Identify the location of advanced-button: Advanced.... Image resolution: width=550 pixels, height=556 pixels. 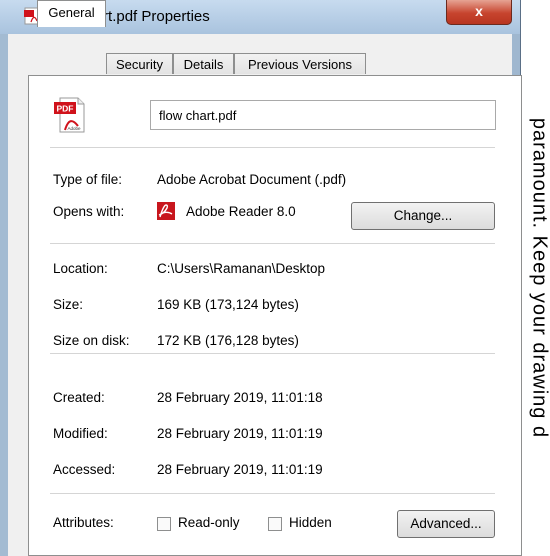
(446, 524).